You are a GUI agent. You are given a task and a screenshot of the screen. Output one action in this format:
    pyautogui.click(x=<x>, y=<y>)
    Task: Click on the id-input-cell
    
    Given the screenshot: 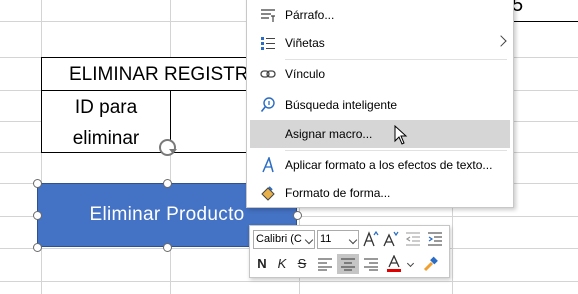 What is the action you would take?
    pyautogui.click(x=213, y=121)
    